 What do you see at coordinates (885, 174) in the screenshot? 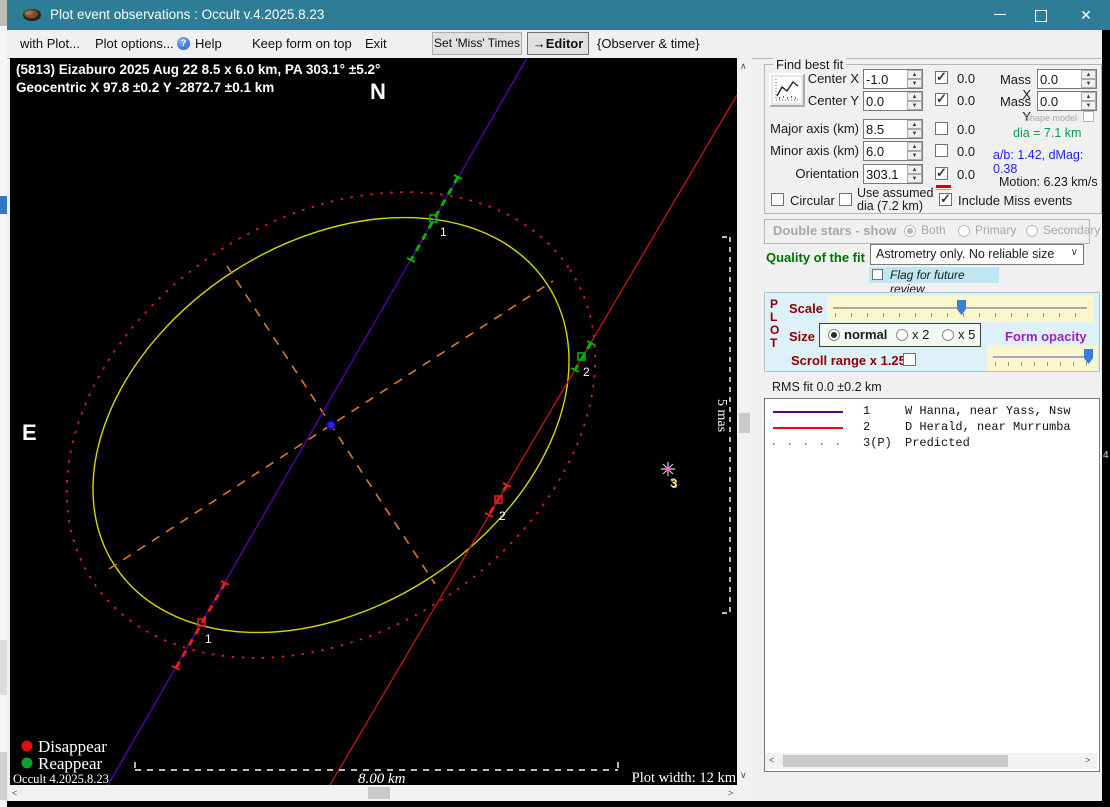
I see `orientation-input` at bounding box center [885, 174].